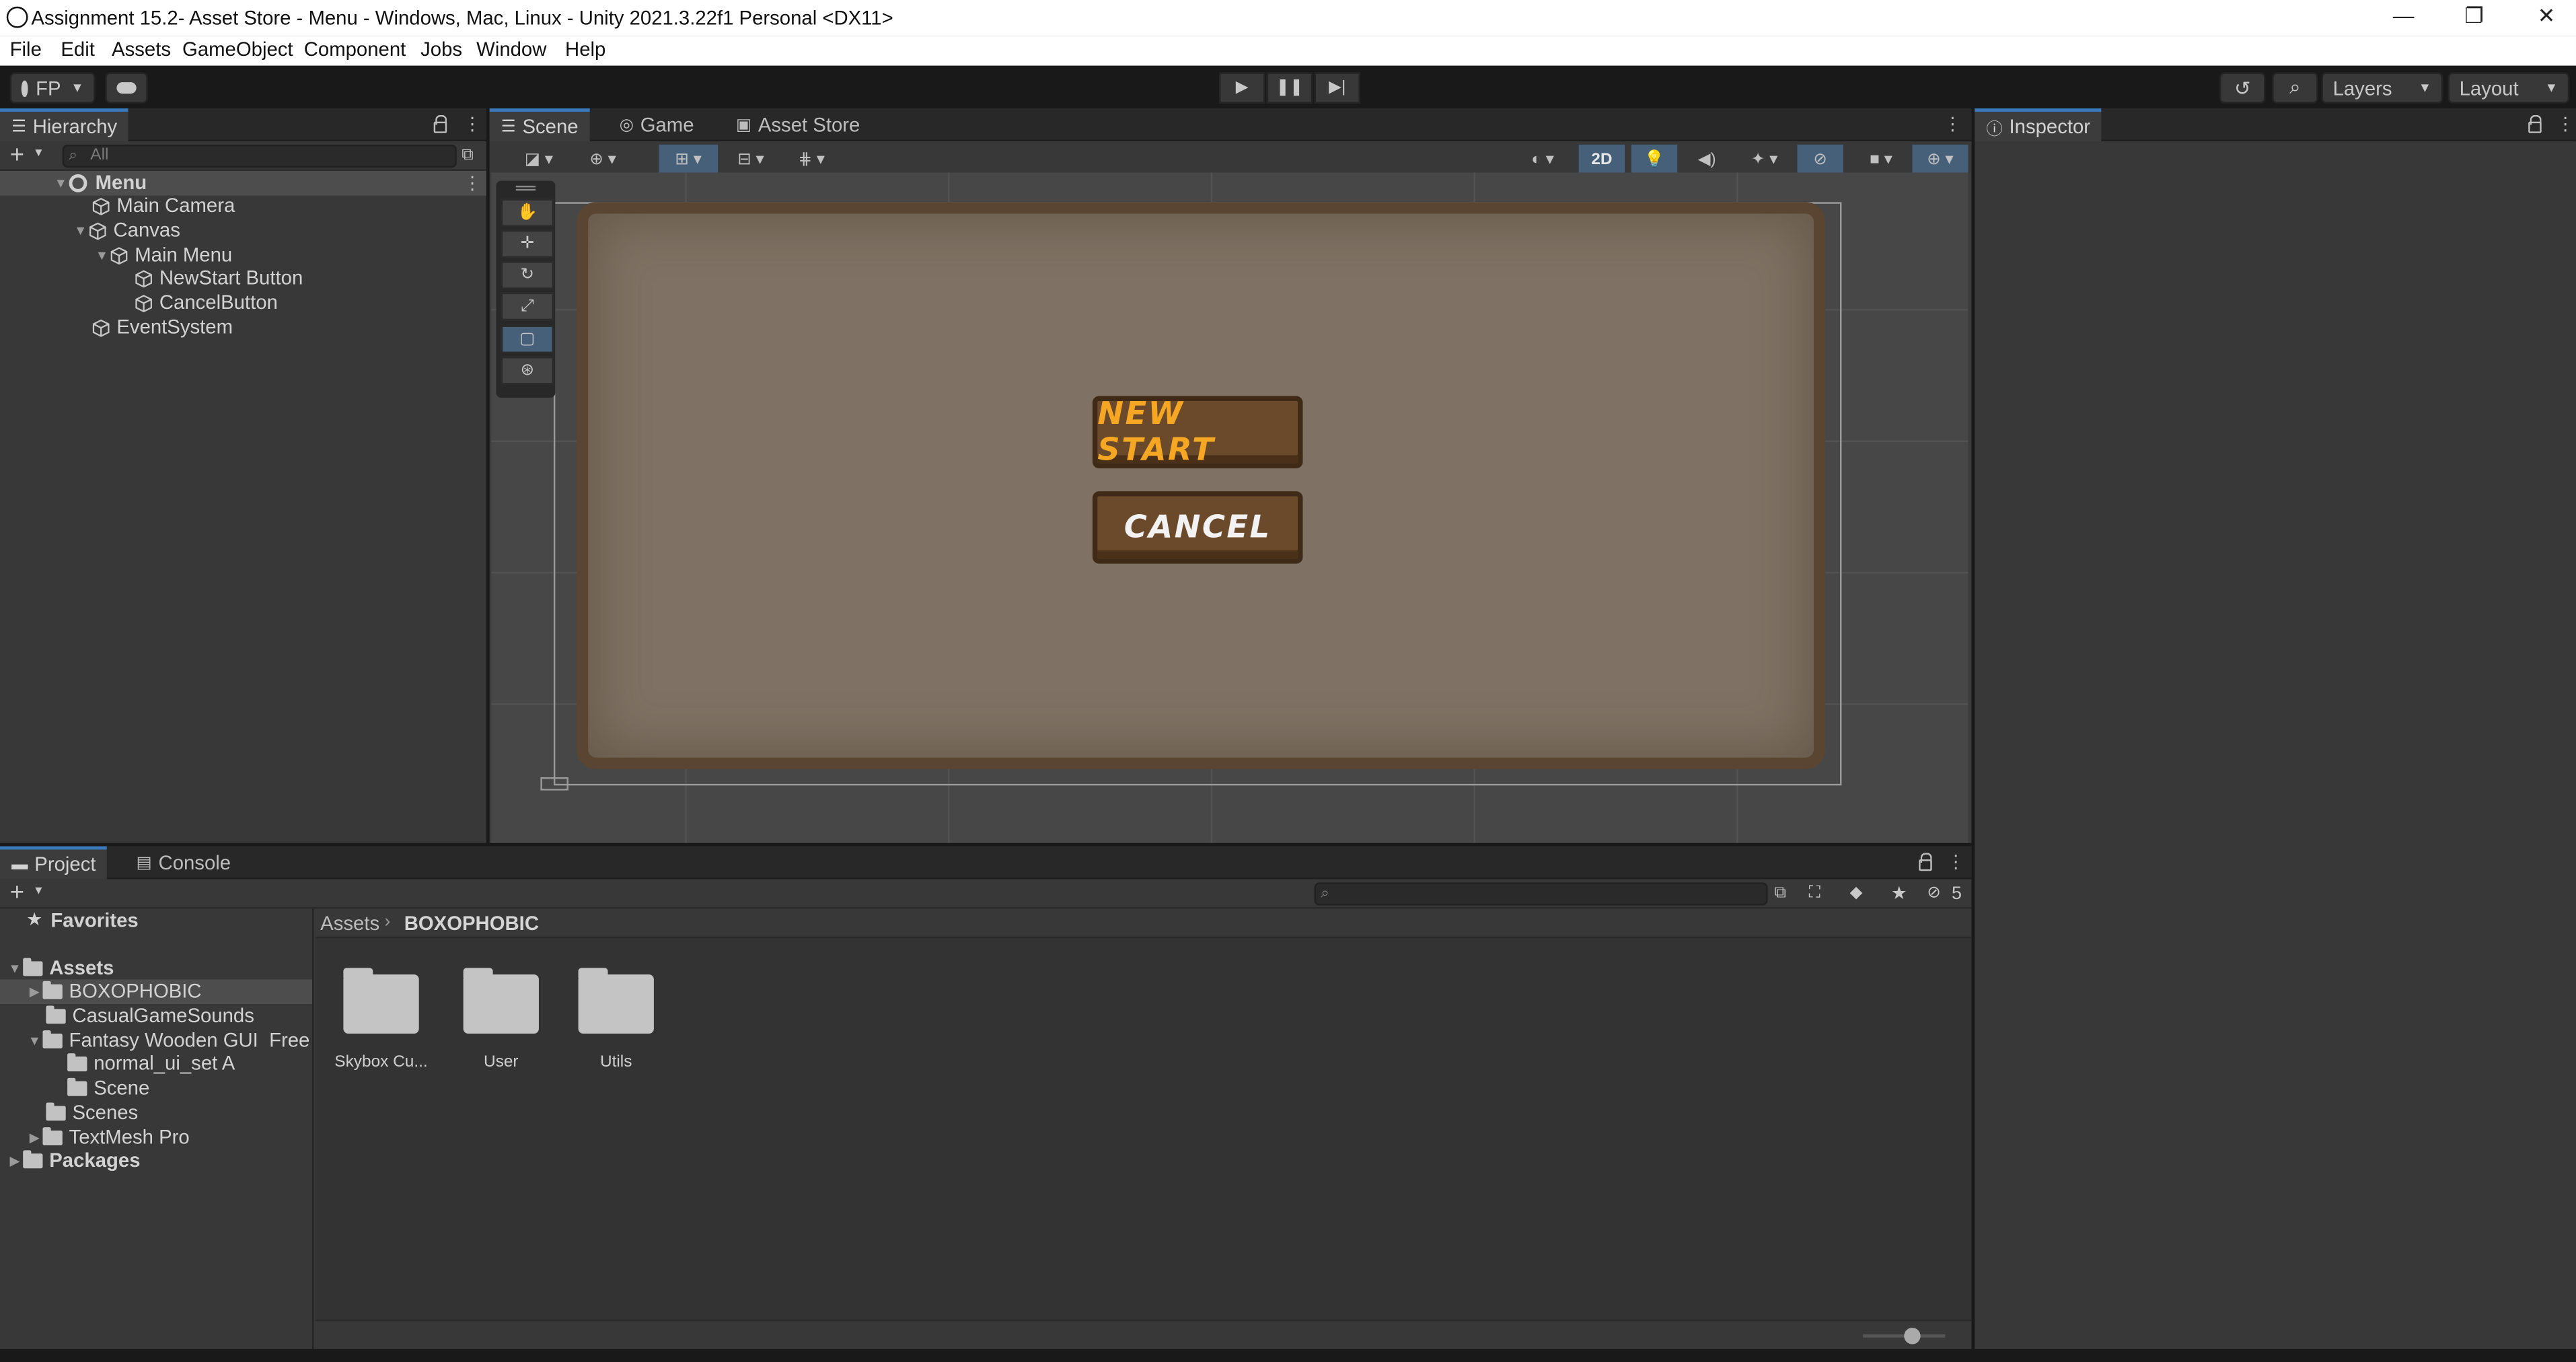  Describe the element at coordinates (52, 88) in the screenshot. I see `account-button: FP ▼` at that location.